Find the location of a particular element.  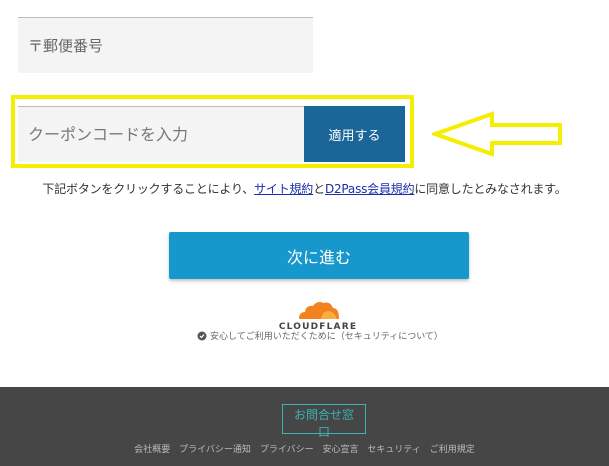

footer-link-security: セキュリティ is located at coordinates (393, 450).